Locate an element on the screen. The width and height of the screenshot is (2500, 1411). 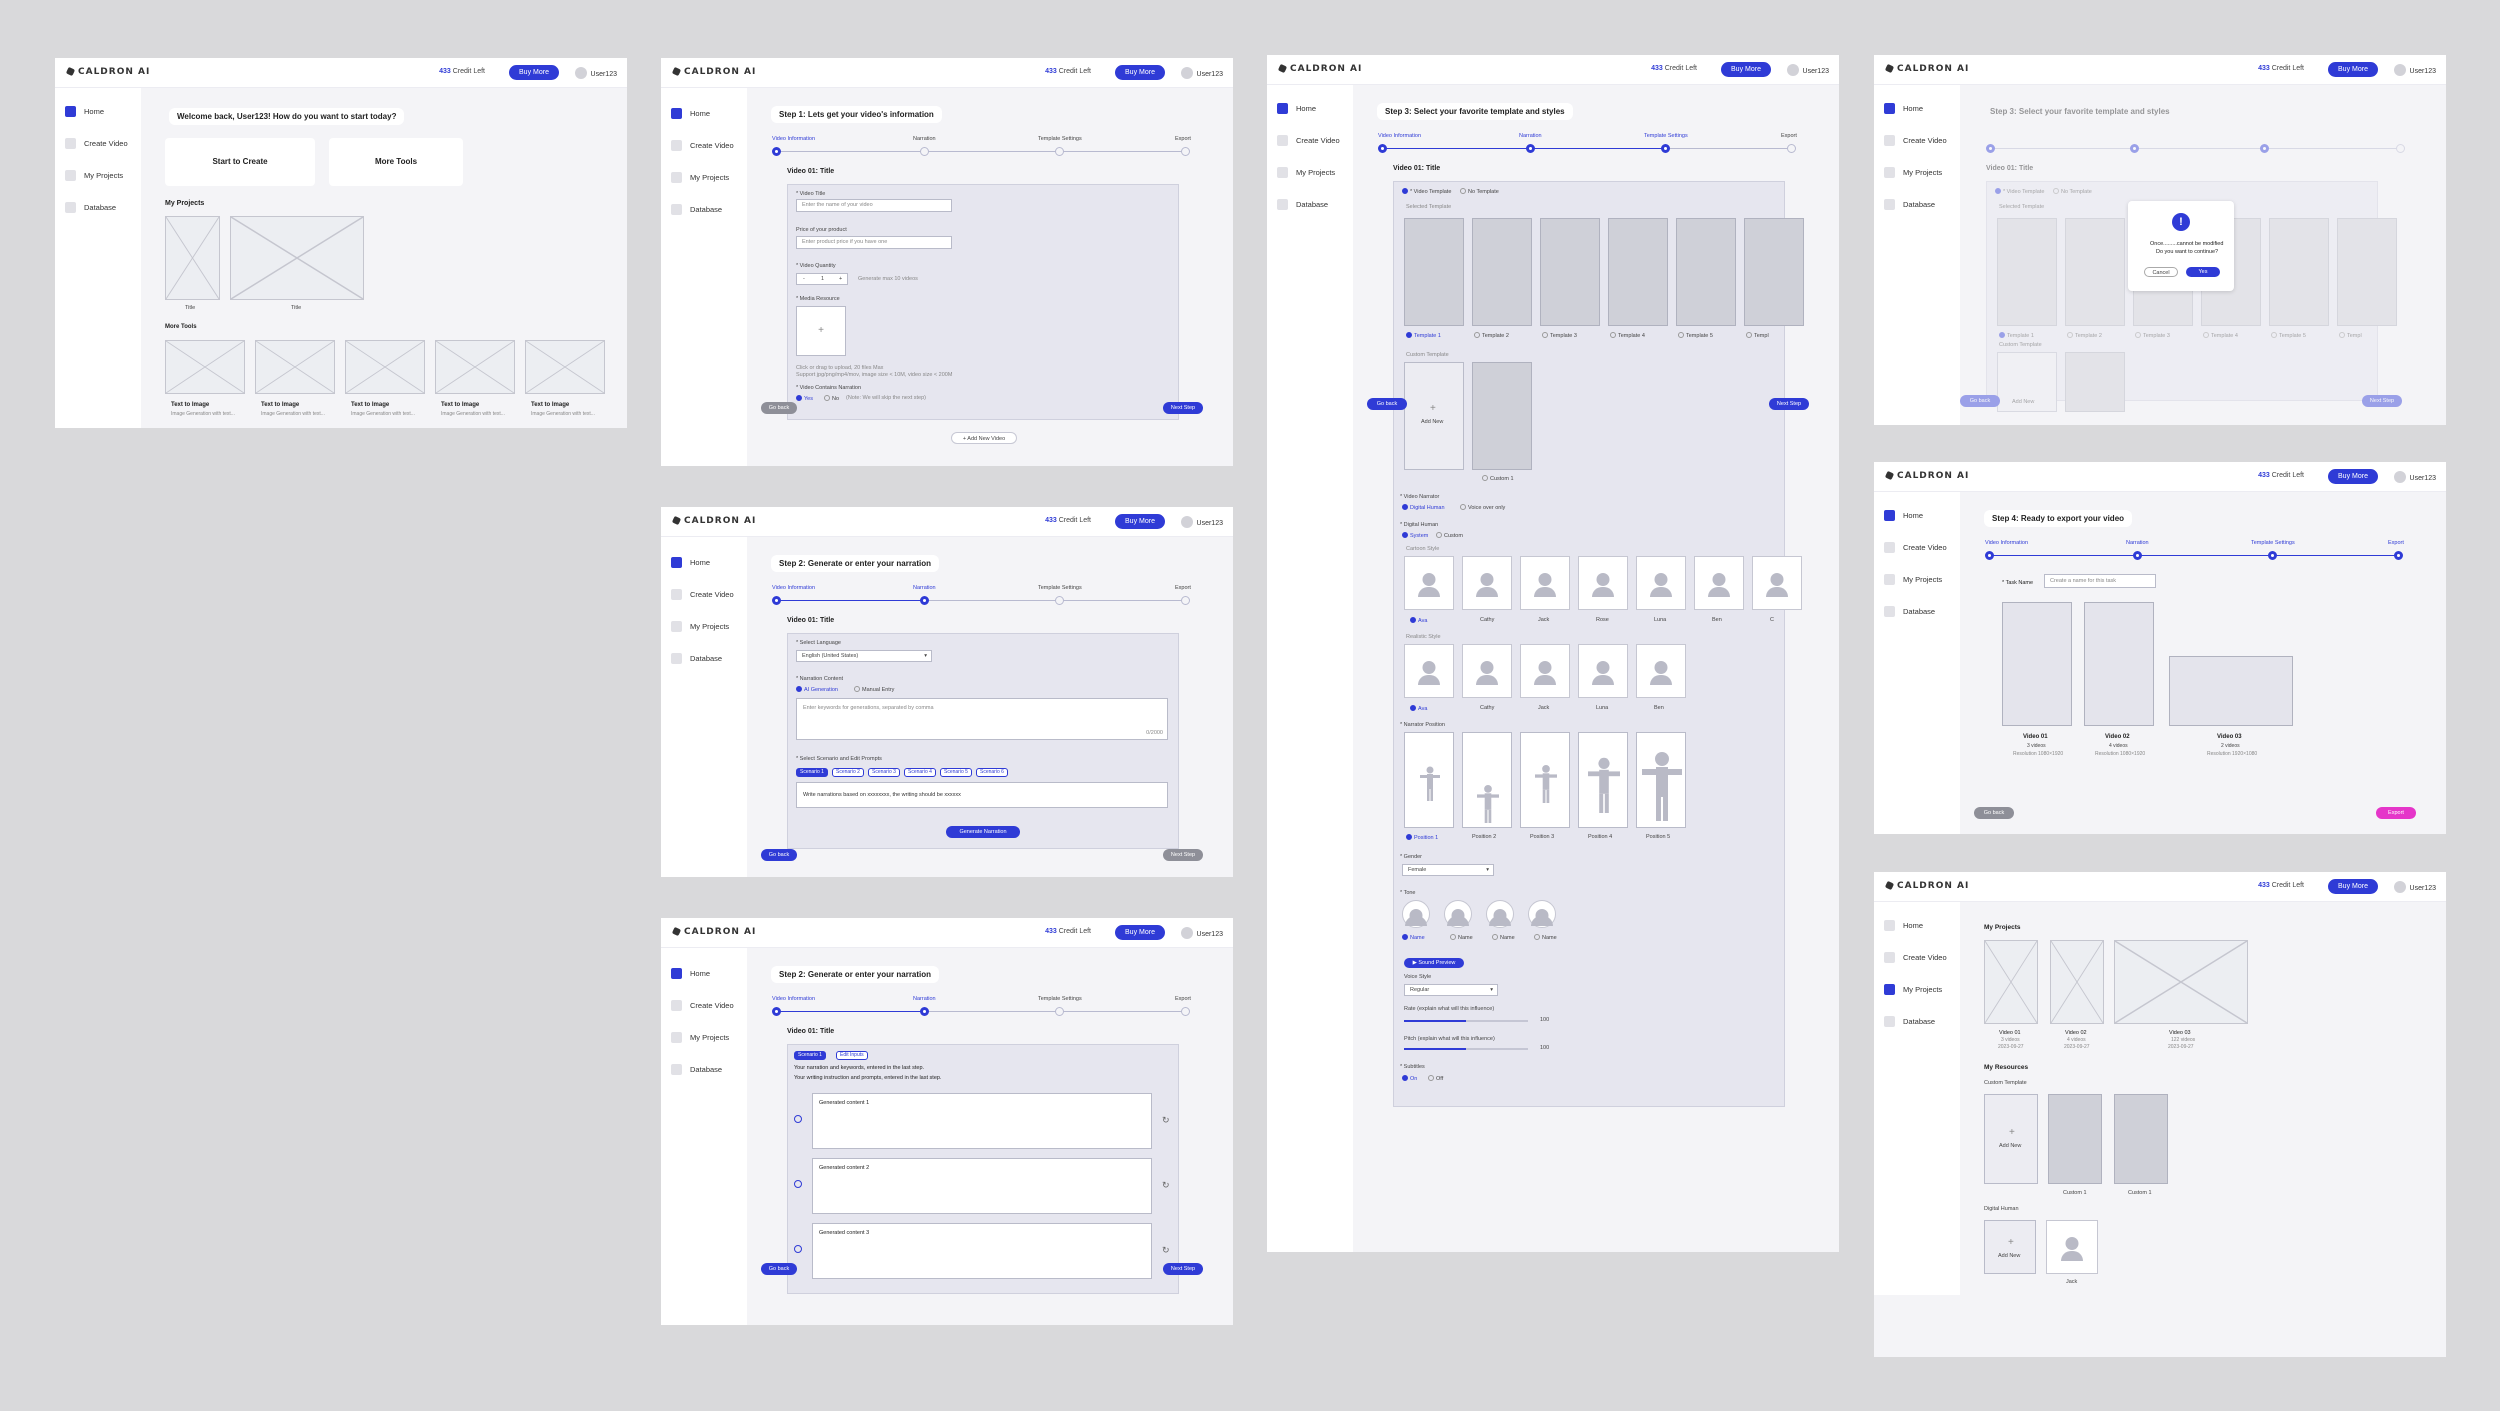
scenario-tab: Scenario 6 is located at coordinates (992, 772).